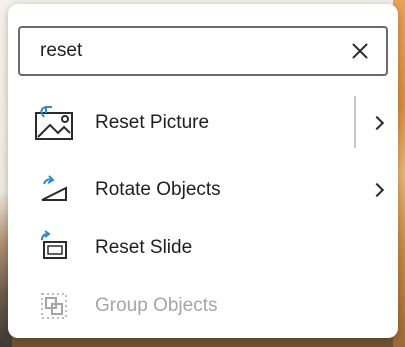  What do you see at coordinates (144, 247) in the screenshot?
I see `menu-item-label: Reset Slide` at bounding box center [144, 247].